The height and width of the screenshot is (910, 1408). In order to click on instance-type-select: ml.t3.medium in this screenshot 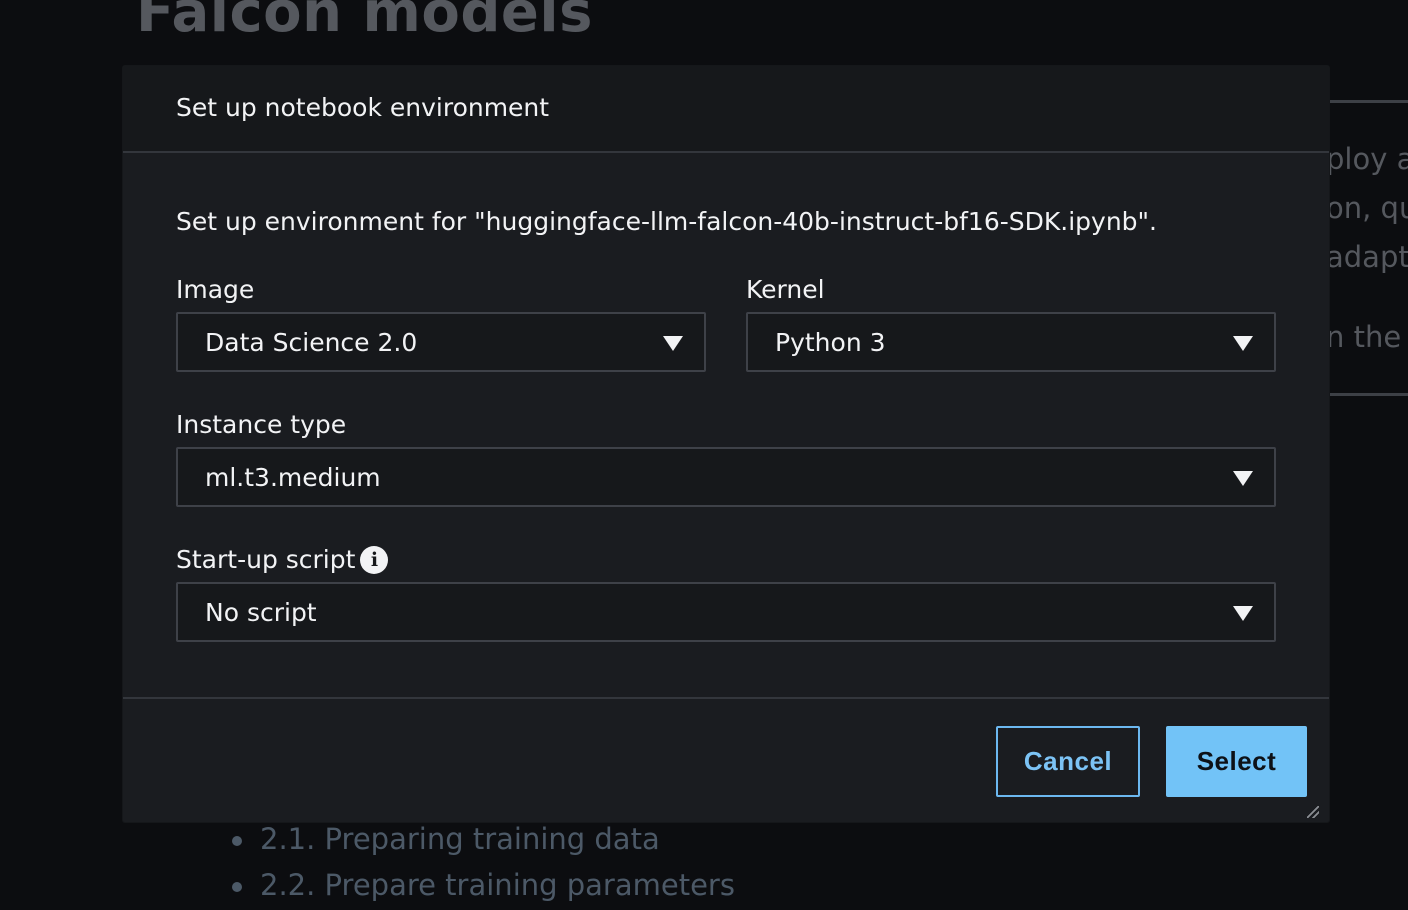, I will do `click(726, 477)`.